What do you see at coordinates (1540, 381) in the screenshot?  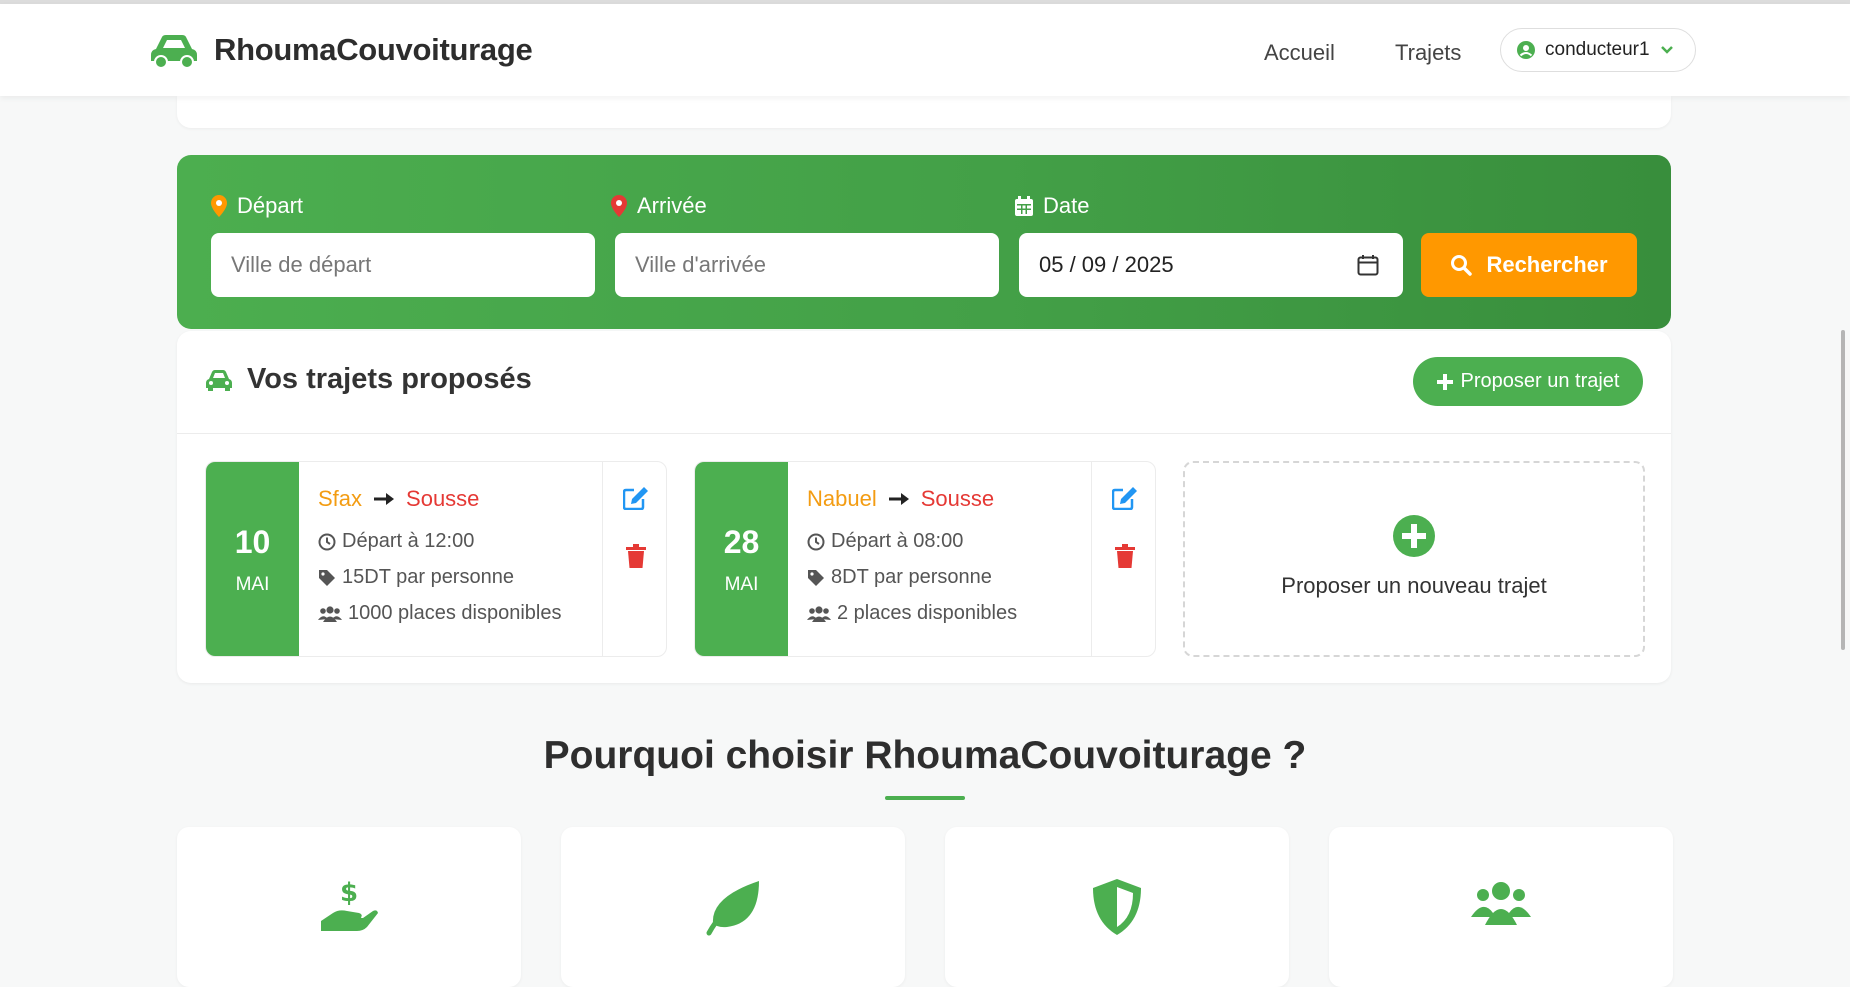 I see `propose-trip-button-label: Proposer un trajet` at bounding box center [1540, 381].